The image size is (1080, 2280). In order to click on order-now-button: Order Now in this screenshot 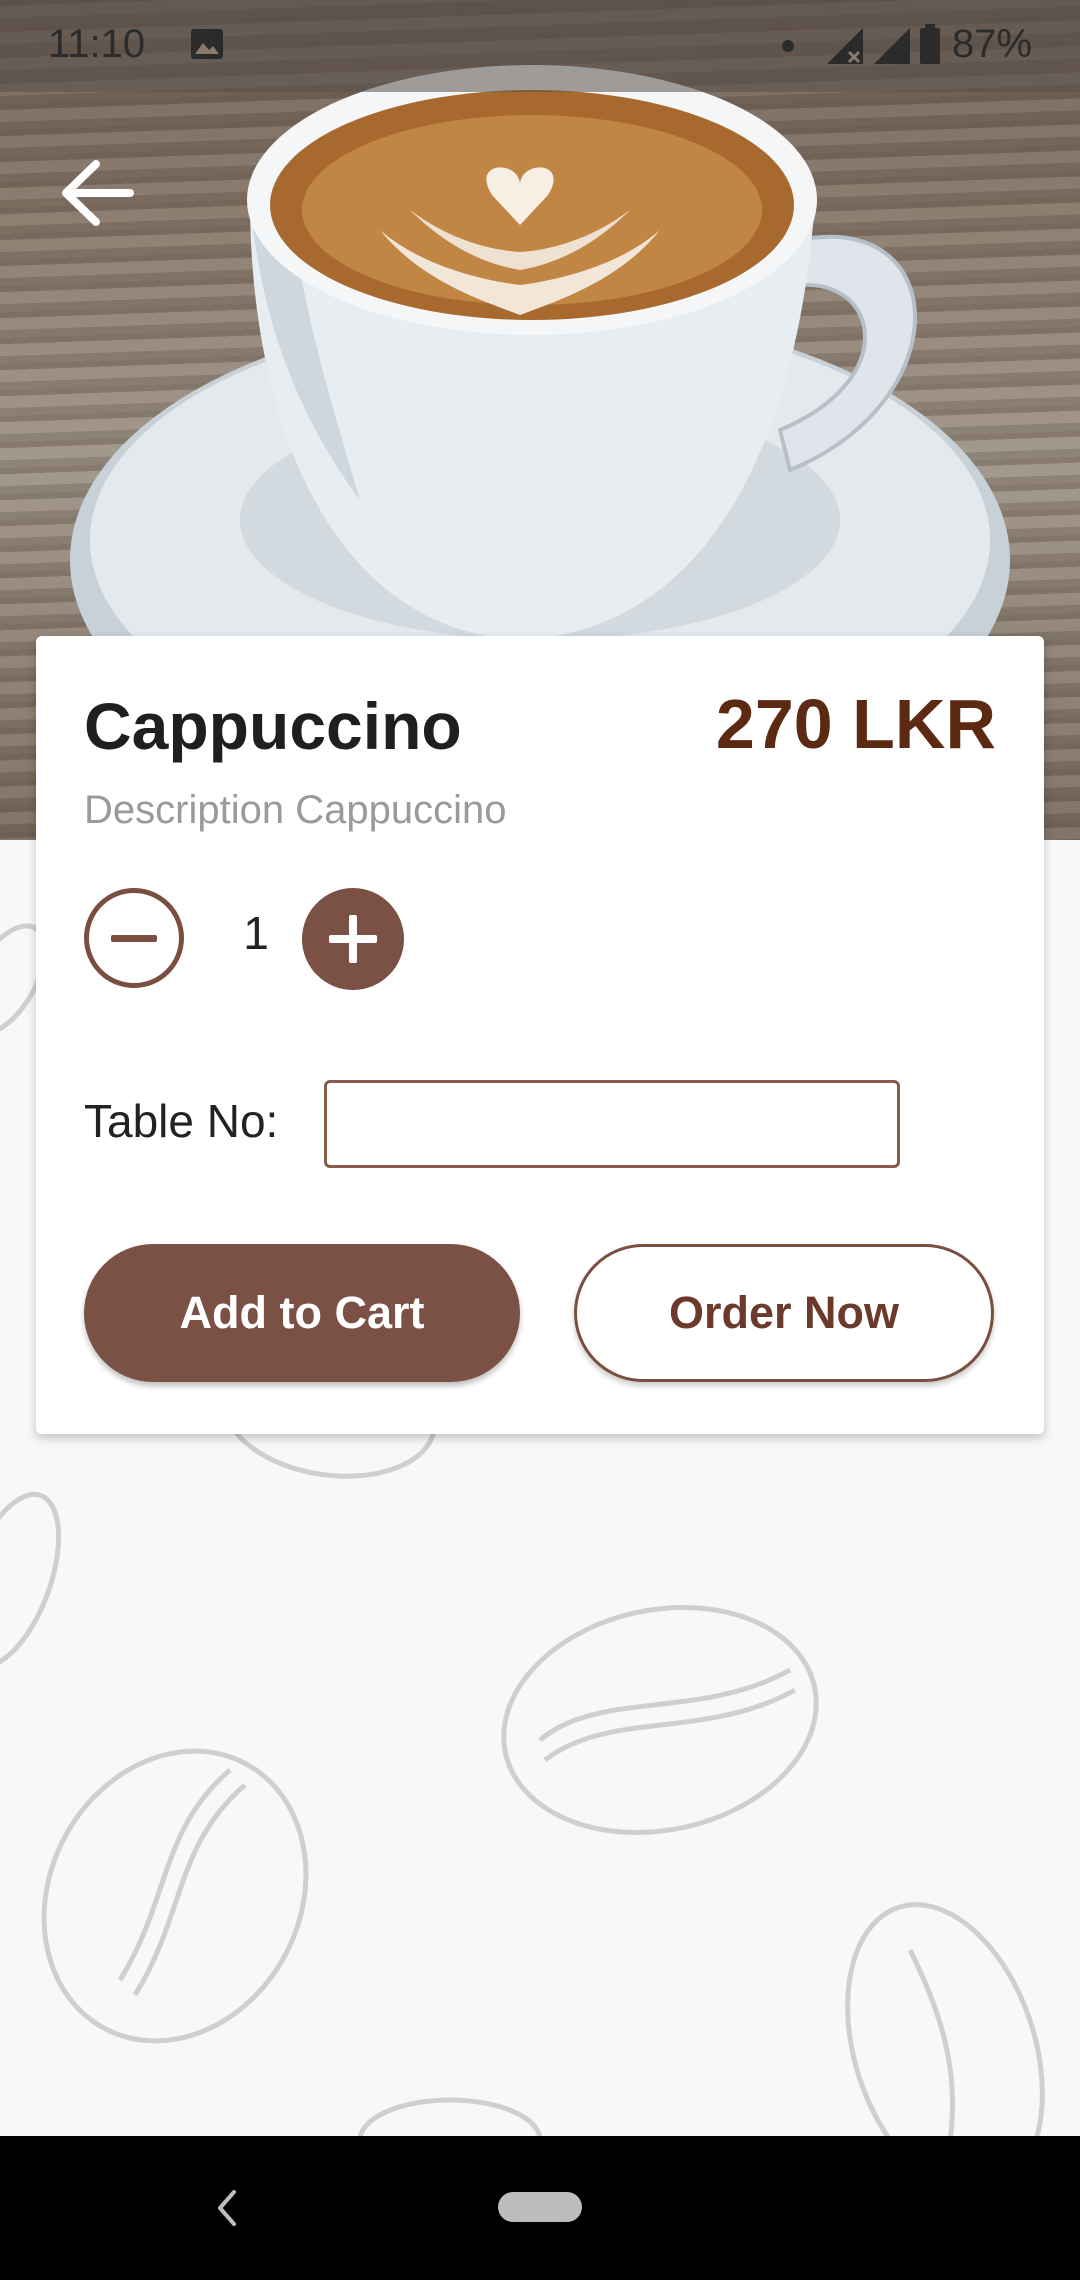, I will do `click(784, 1313)`.